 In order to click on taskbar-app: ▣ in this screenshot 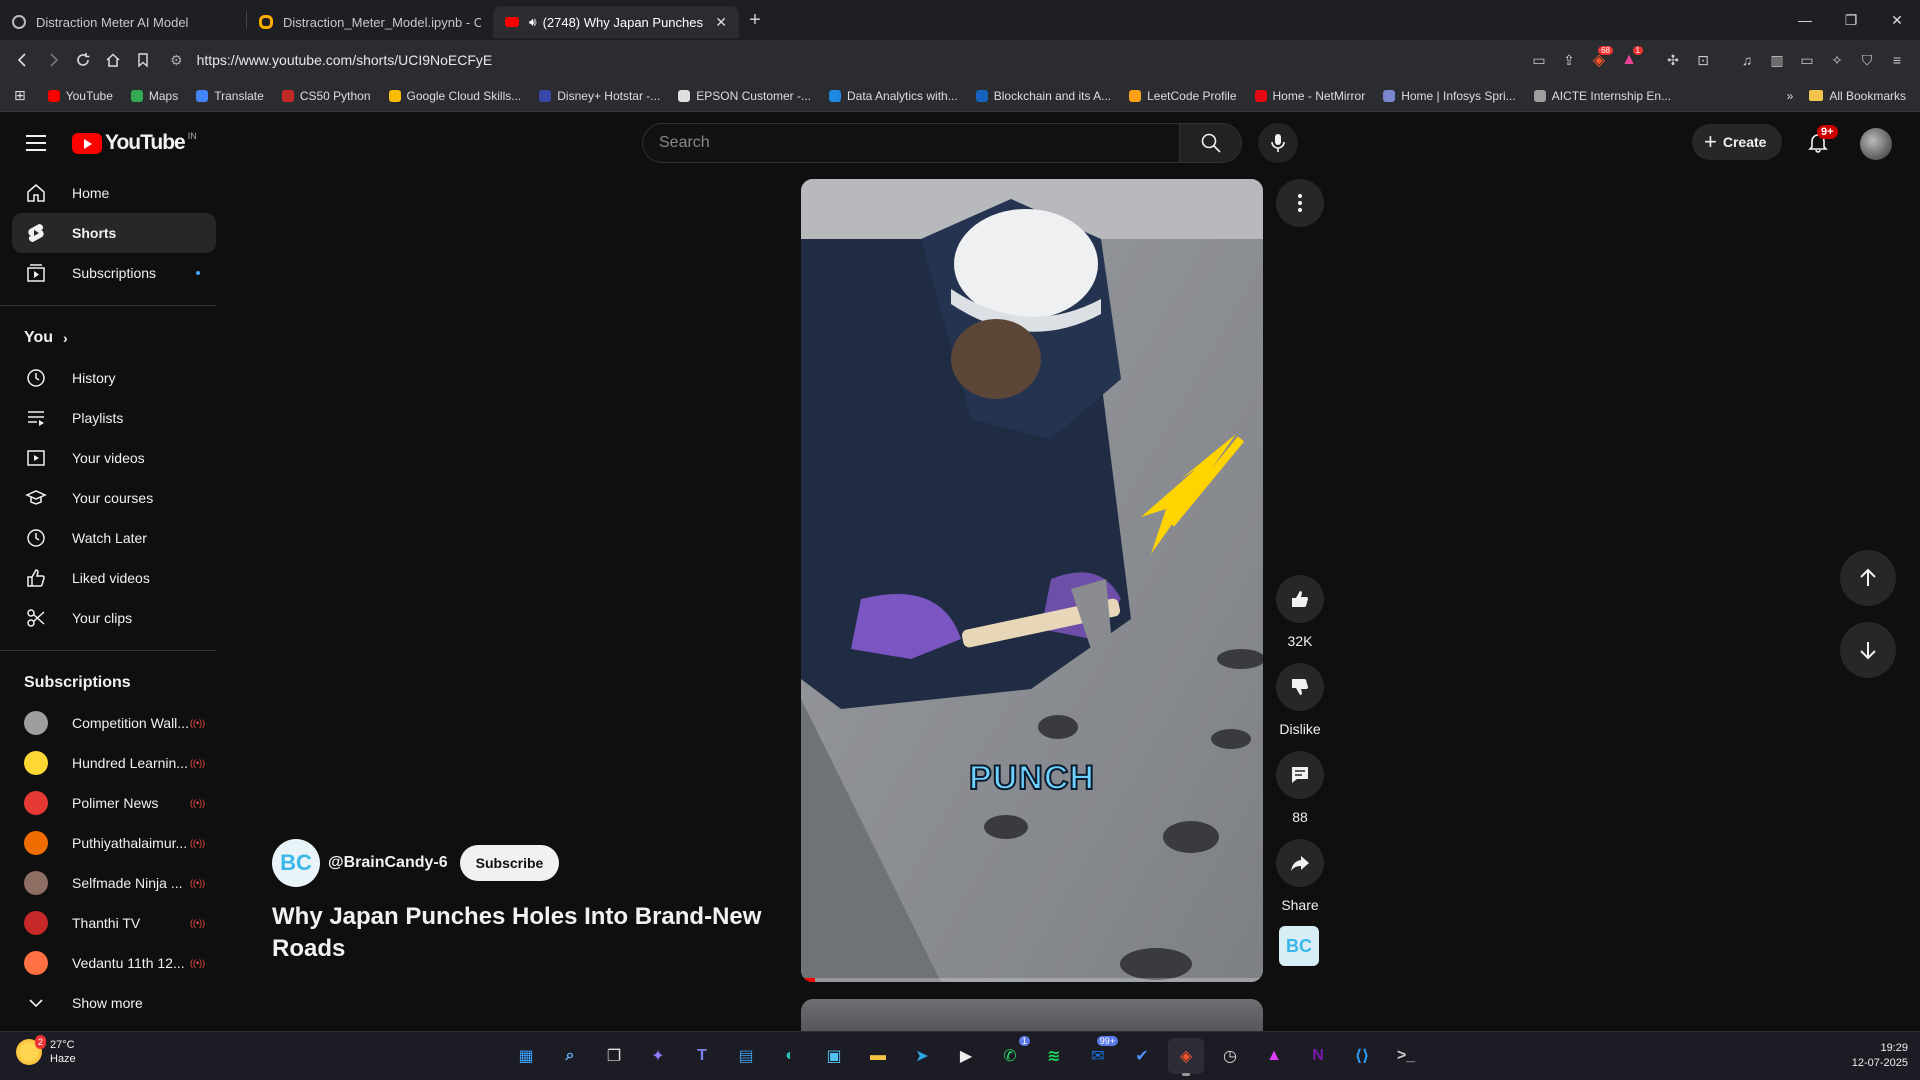, I will do `click(834, 1056)`.